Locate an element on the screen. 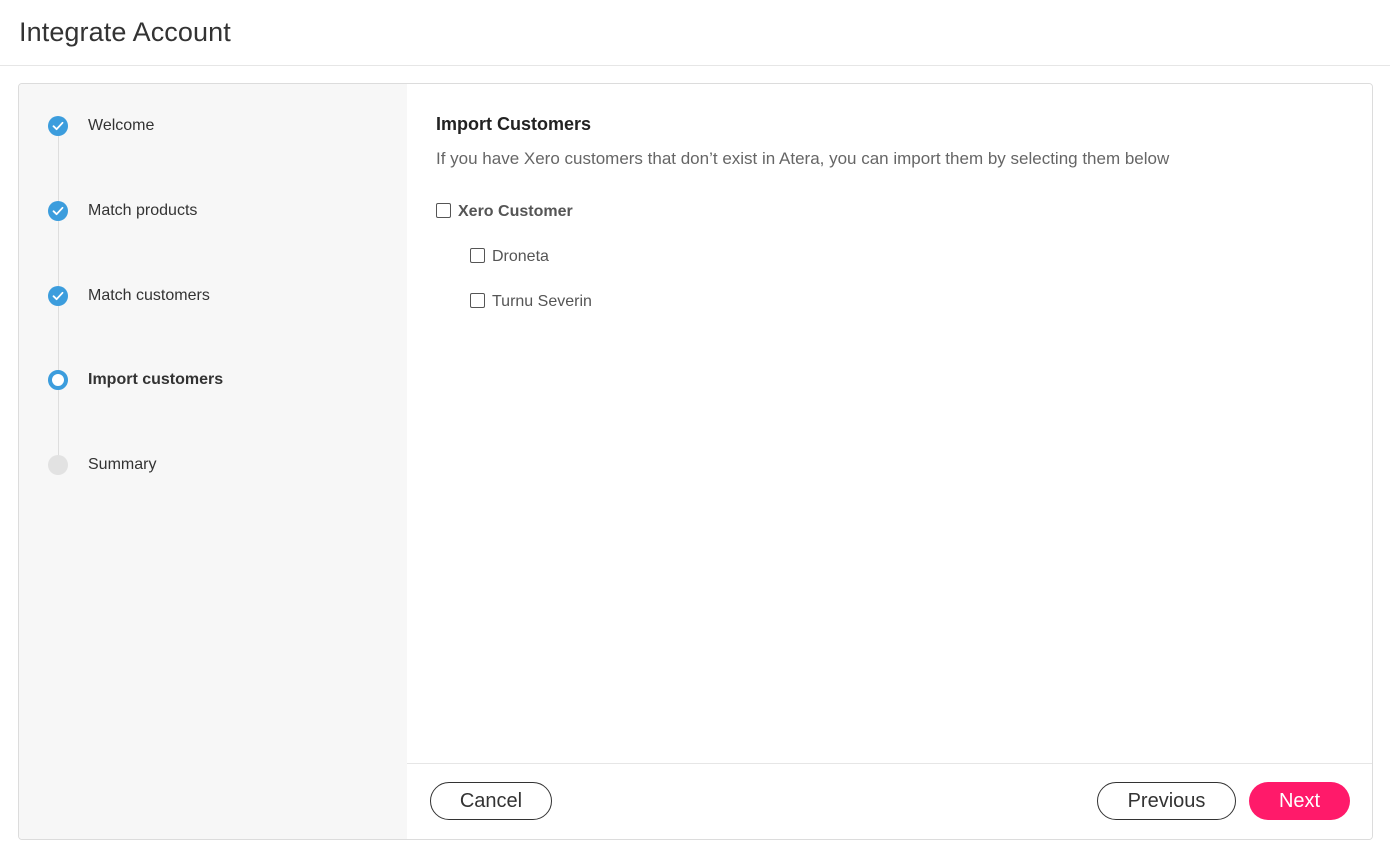  step-label: Match customers is located at coordinates (149, 295).